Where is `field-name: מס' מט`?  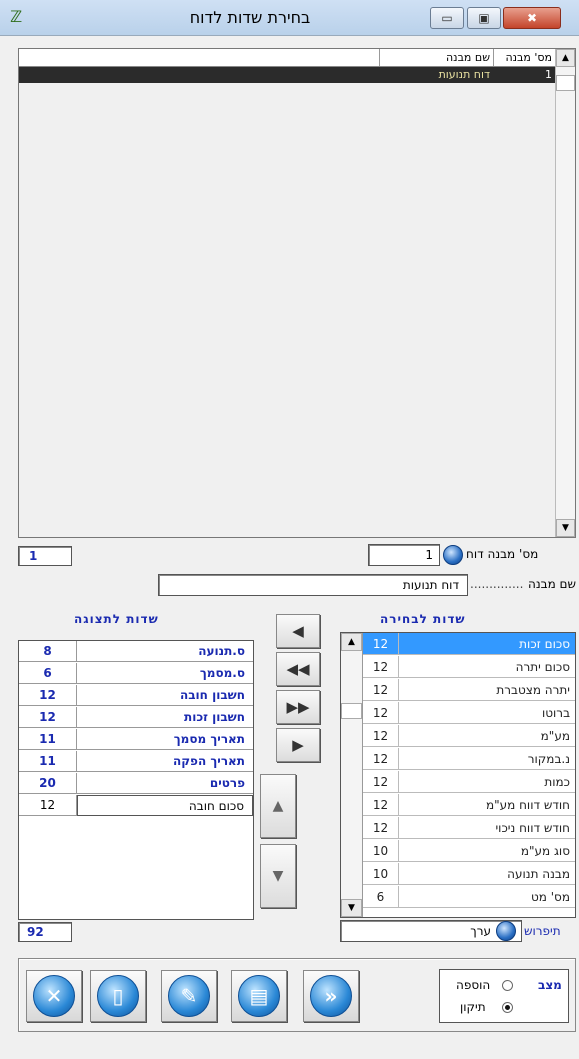 field-name: מס' מט is located at coordinates (550, 897).